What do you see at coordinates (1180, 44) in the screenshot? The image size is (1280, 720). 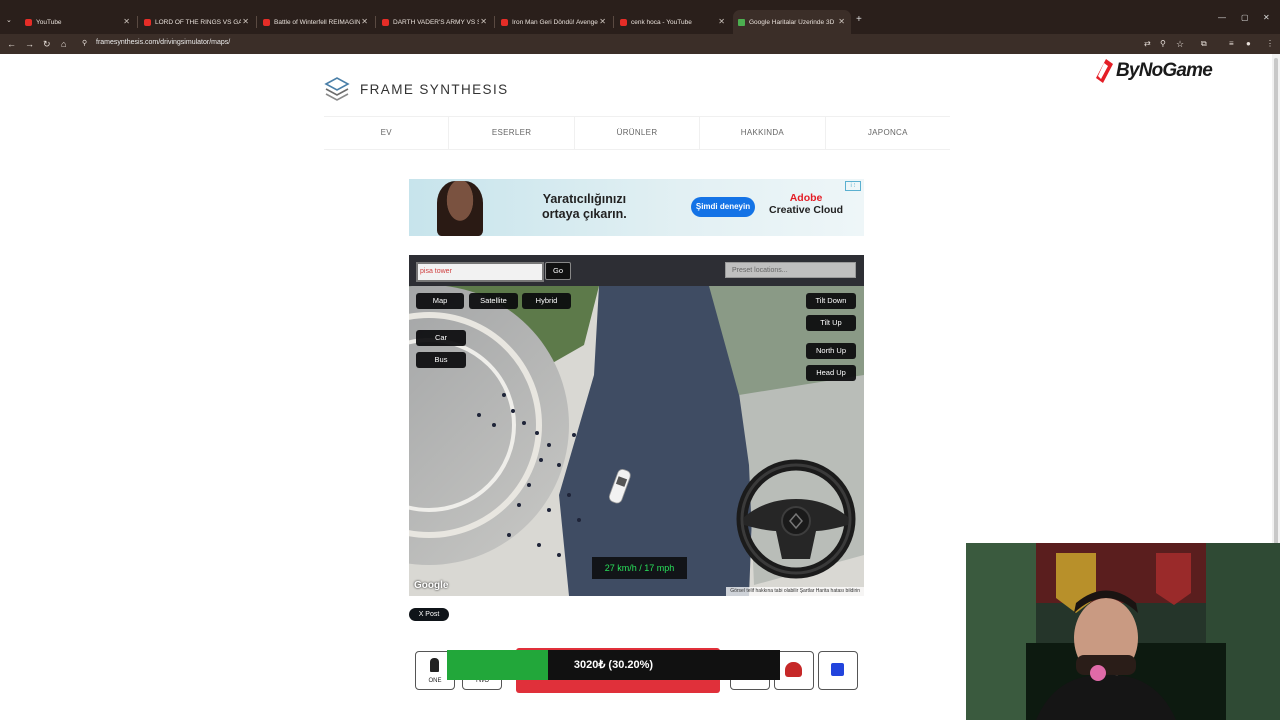 I see `bookmark-star-icon: ☆` at bounding box center [1180, 44].